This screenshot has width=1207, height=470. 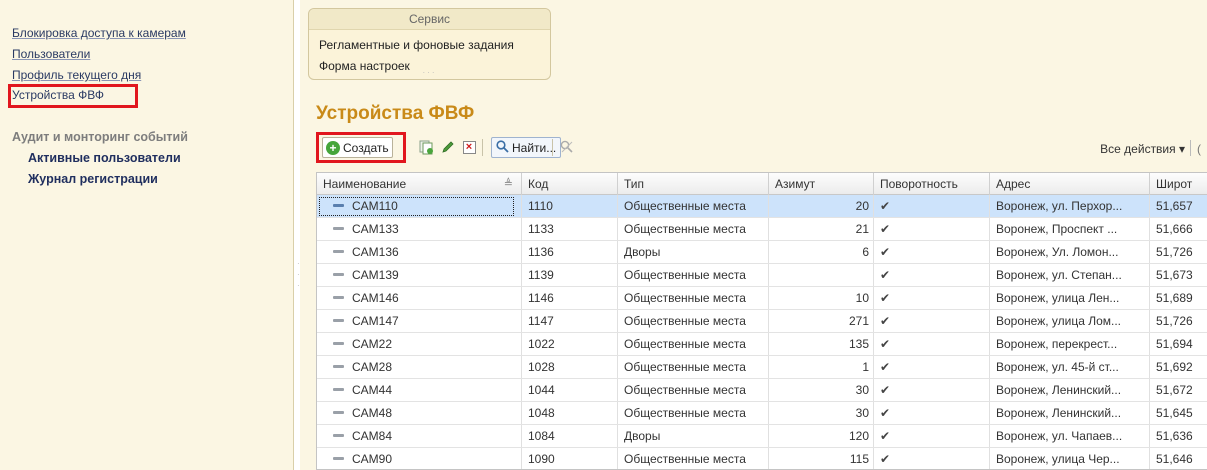 What do you see at coordinates (419, 184) in the screenshot?
I see `column-header-name: Наименование ≜` at bounding box center [419, 184].